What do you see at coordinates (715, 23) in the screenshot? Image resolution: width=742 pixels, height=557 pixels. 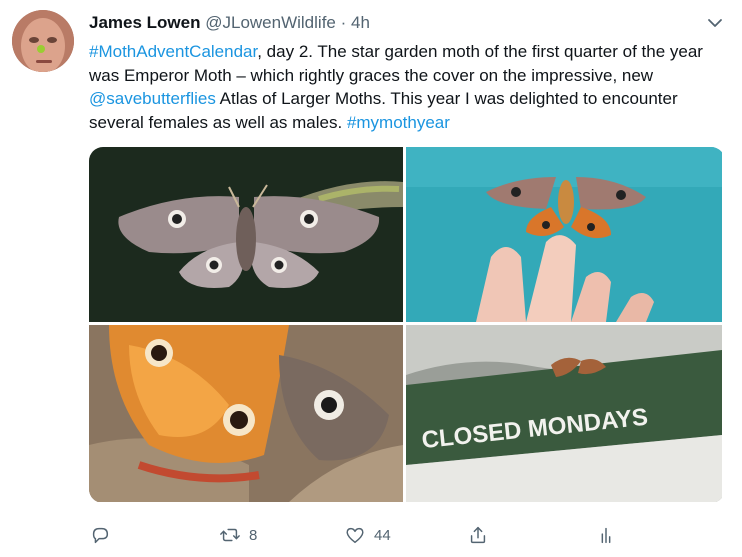 I see `chevron-down-icon` at bounding box center [715, 23].